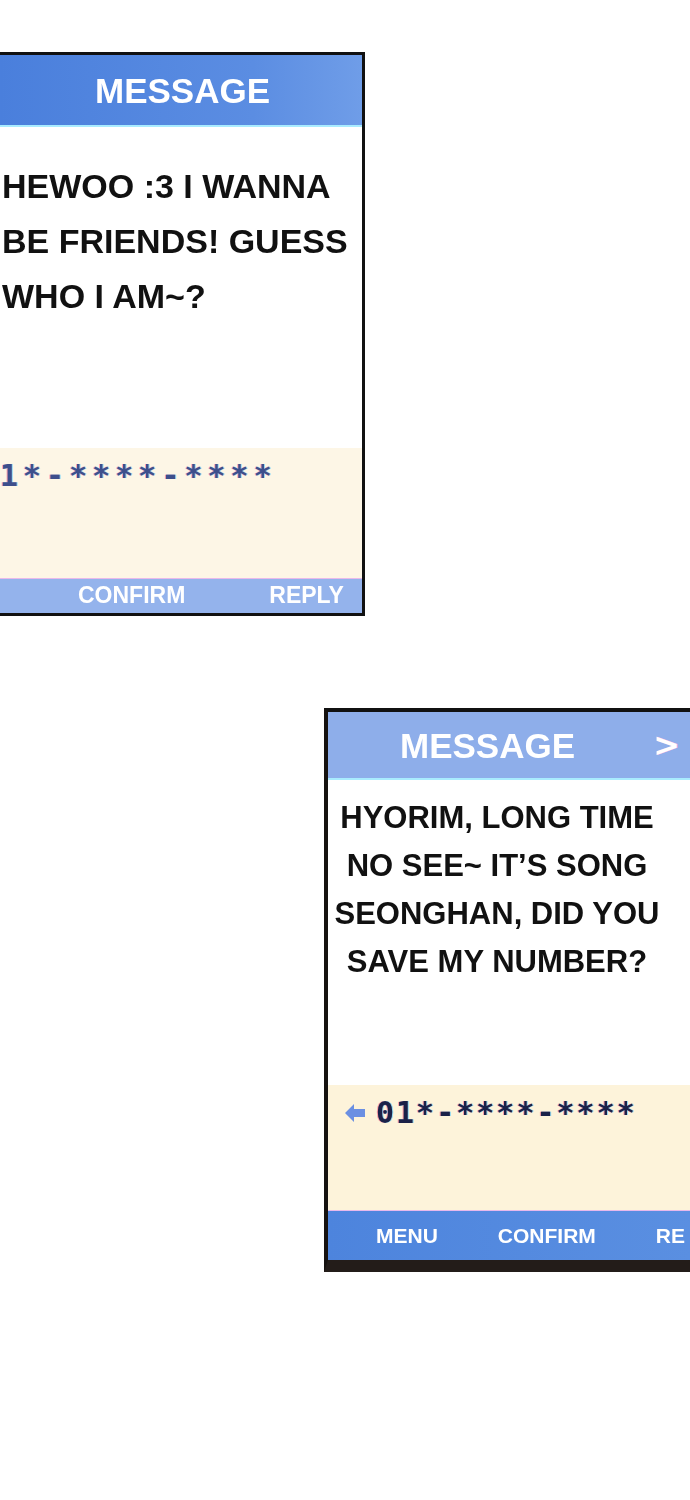 This screenshot has width=690, height=1500. What do you see at coordinates (355, 1113) in the screenshot?
I see `left-arrow-icon` at bounding box center [355, 1113].